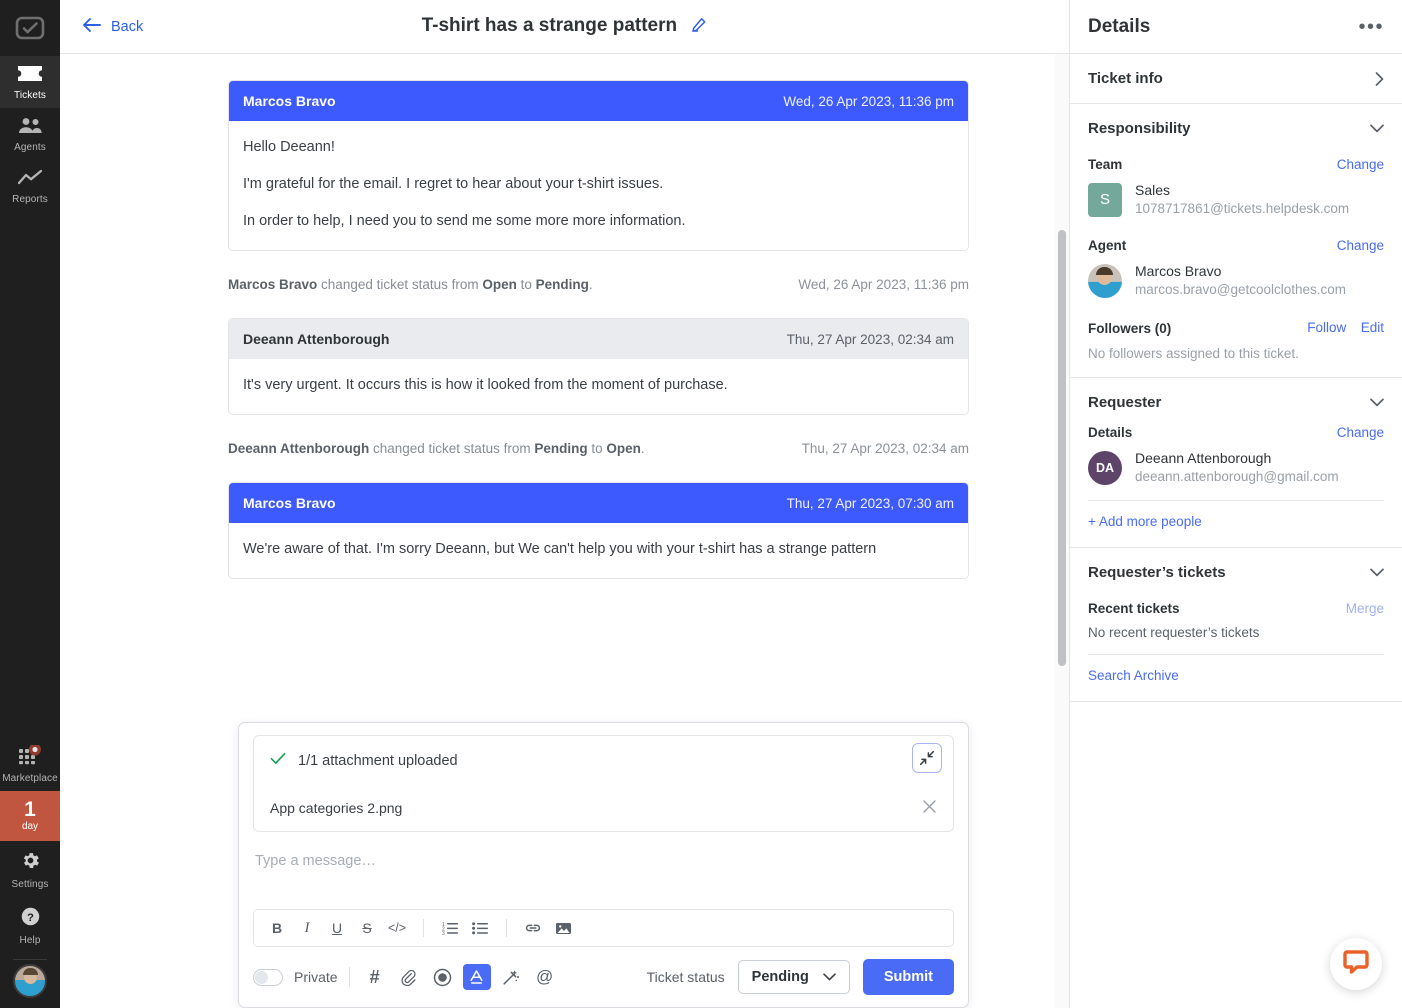  What do you see at coordinates (908, 977) in the screenshot?
I see `submit-button: Submit` at bounding box center [908, 977].